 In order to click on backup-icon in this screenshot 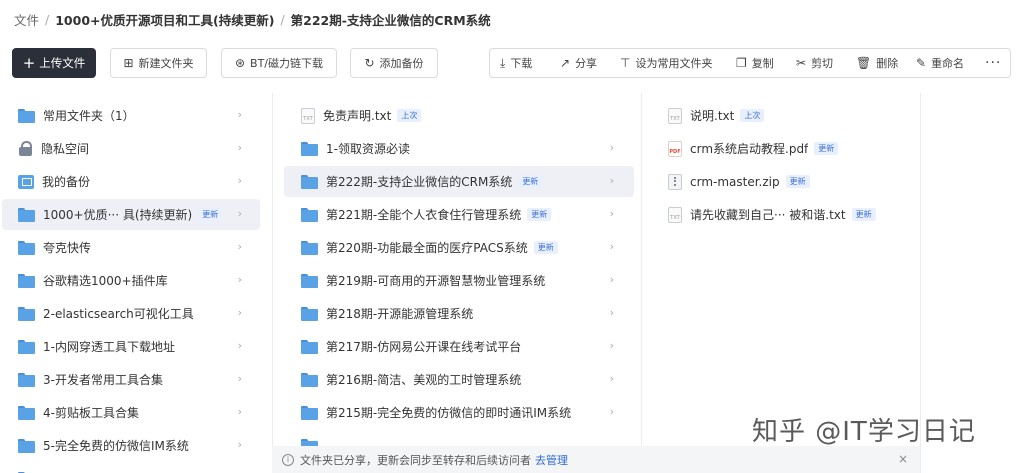, I will do `click(26, 181)`.